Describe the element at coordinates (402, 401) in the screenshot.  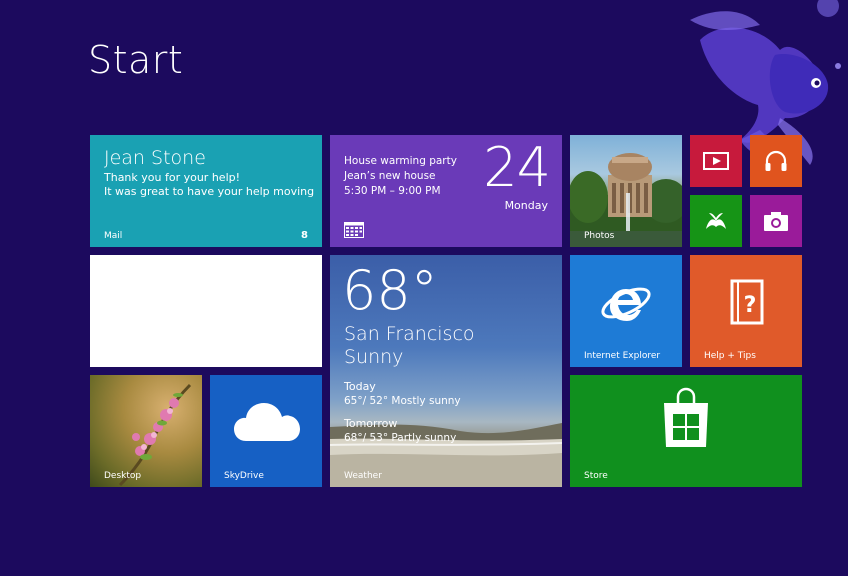
I see `weather-today-forecast: 65°/ 52° Mostly sunny` at that location.